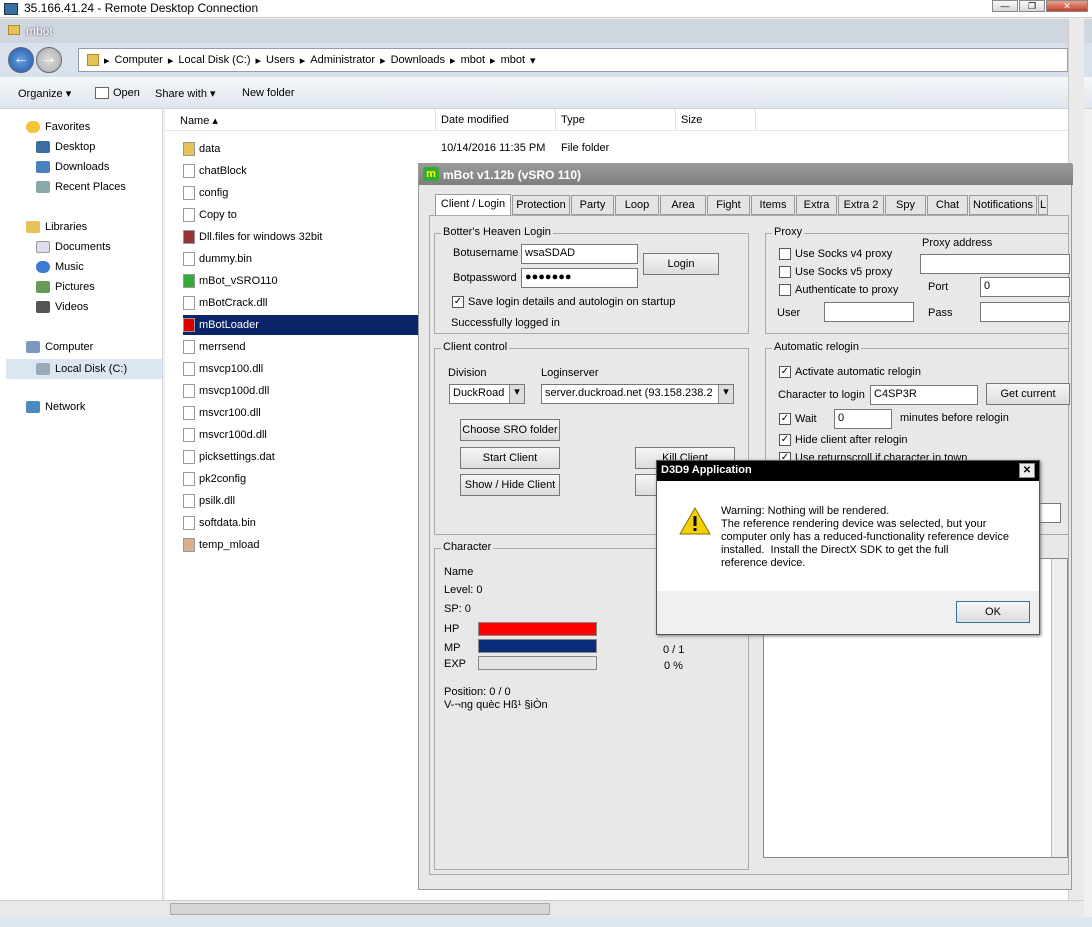 The height and width of the screenshot is (927, 1092). Describe the element at coordinates (300, 391) in the screenshot. I see `file-item: msvcp100d.dll` at that location.